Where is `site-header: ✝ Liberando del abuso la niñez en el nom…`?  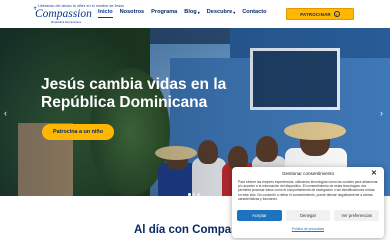 site-header: ✝ Liberando del abuso la niñez en el nom… is located at coordinates (195, 14).